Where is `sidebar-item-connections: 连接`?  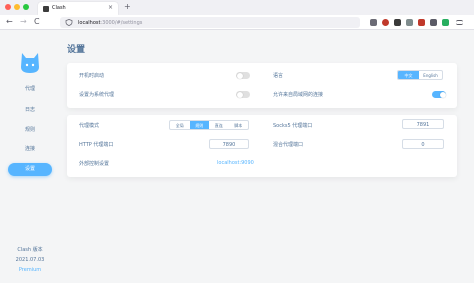 sidebar-item-connections: 连接 is located at coordinates (30, 149).